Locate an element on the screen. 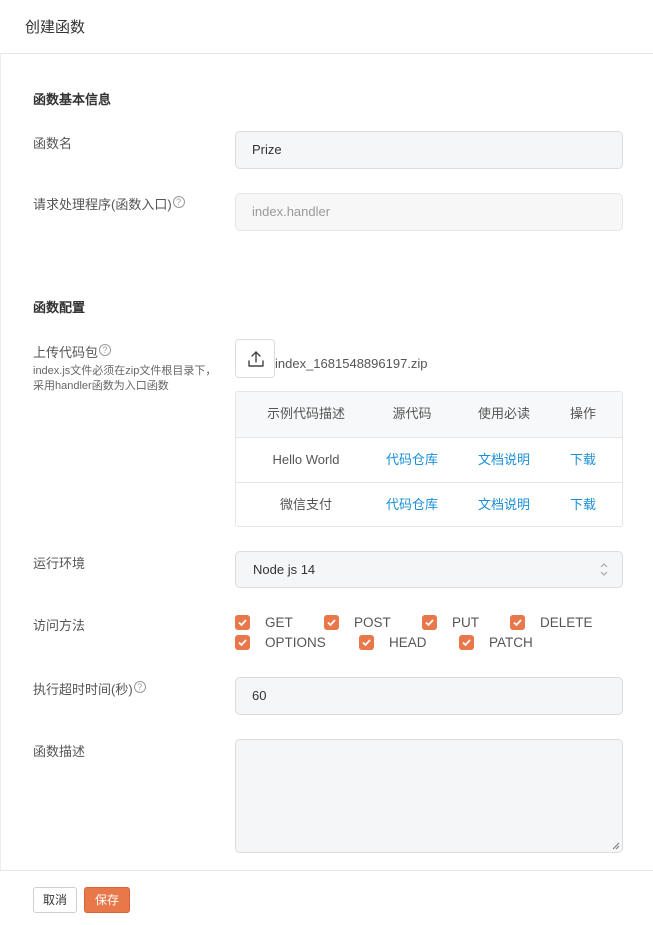  divider is located at coordinates (0, 462).